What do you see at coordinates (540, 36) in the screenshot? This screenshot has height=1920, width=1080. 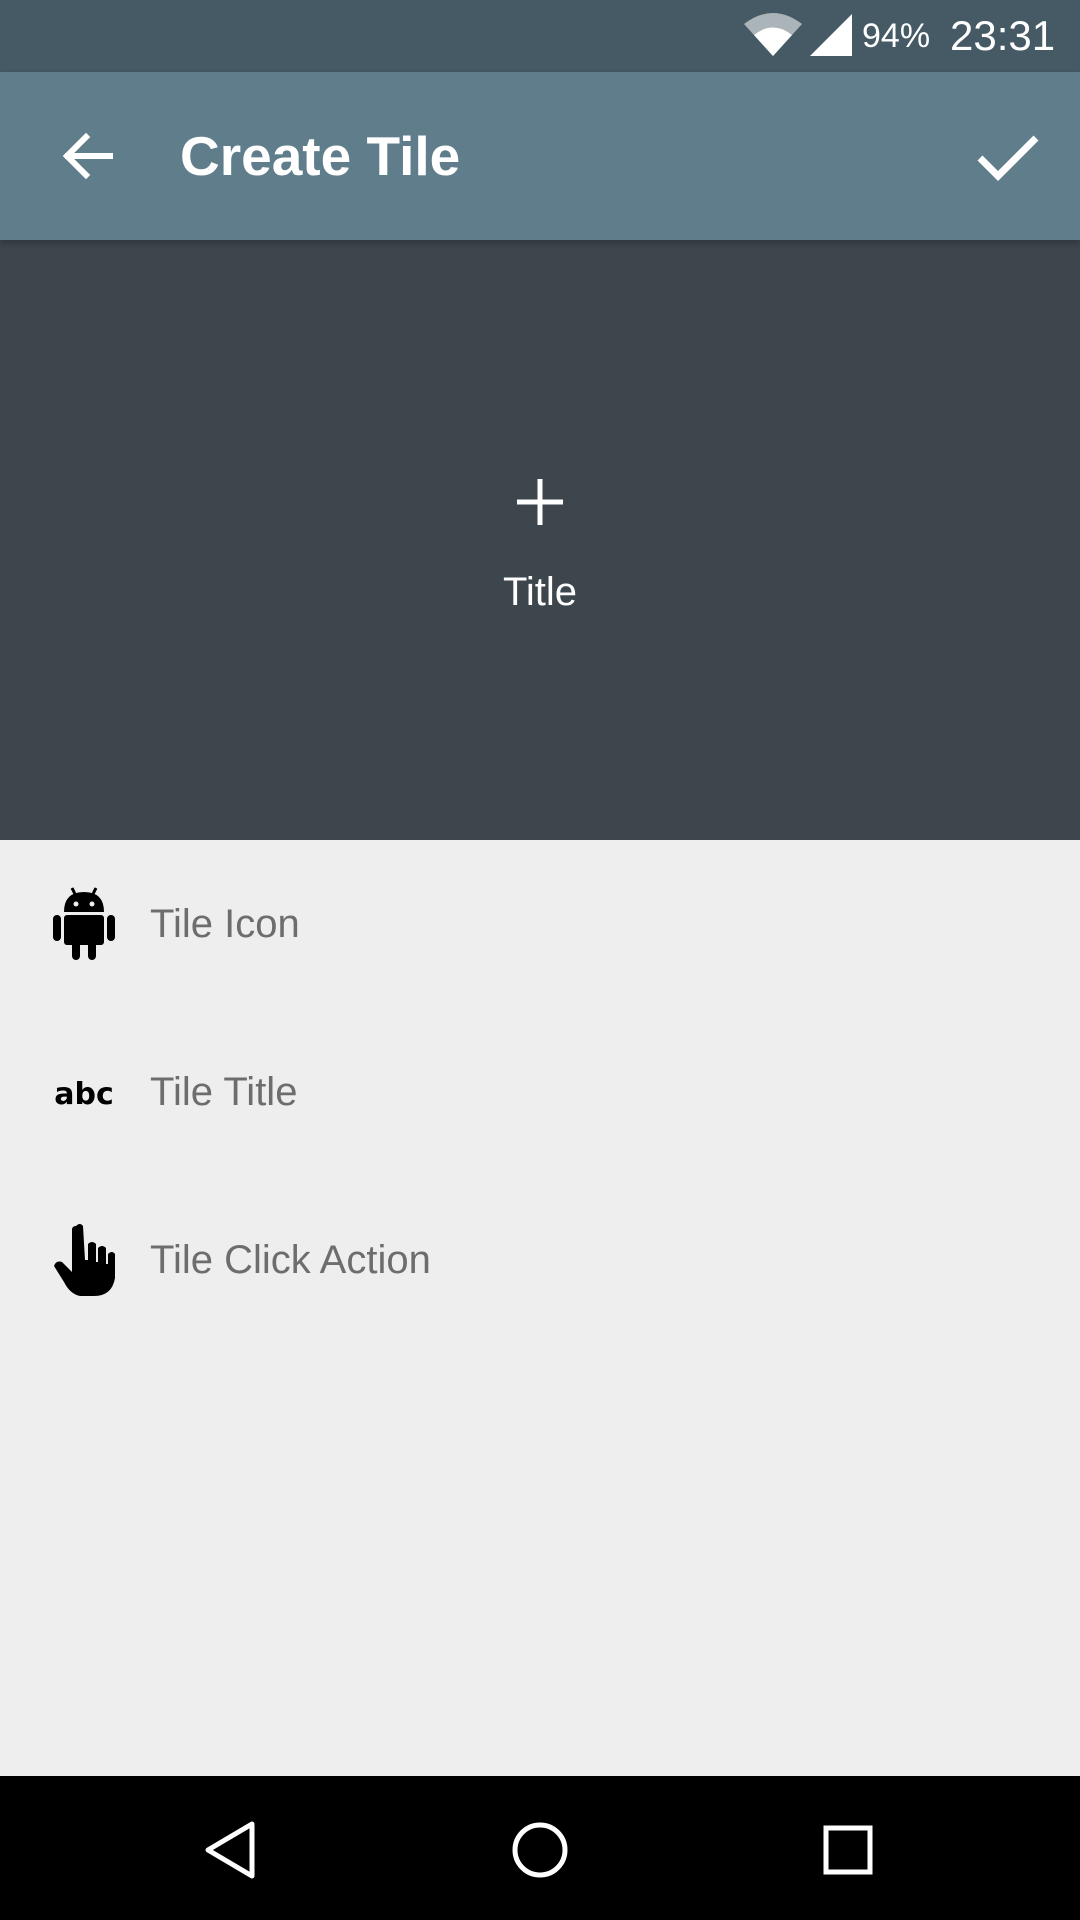 I see `status-bar: 94% 23:31` at bounding box center [540, 36].